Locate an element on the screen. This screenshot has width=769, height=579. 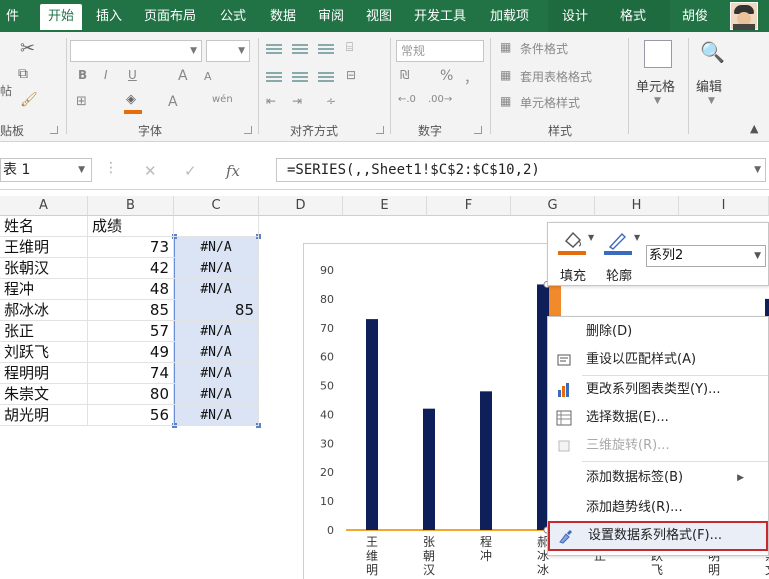
clipboard-launcher is located at coordinates (54, 130).